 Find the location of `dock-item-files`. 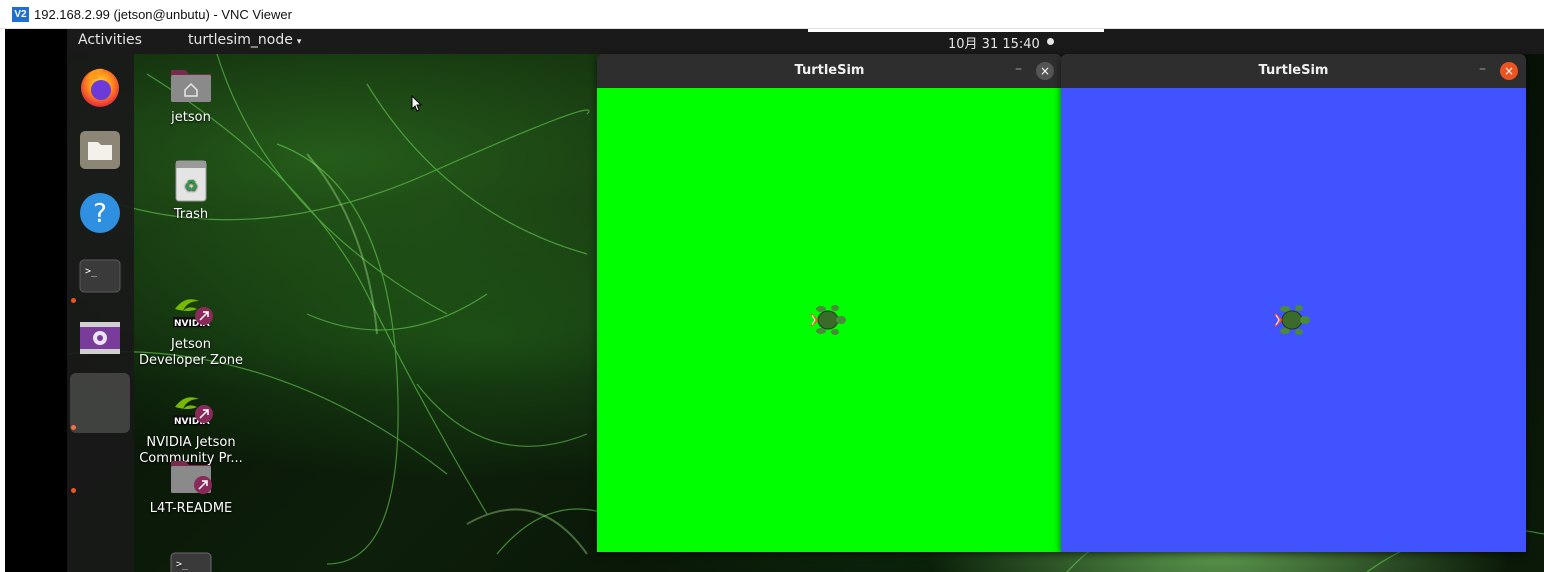

dock-item-files is located at coordinates (100, 150).